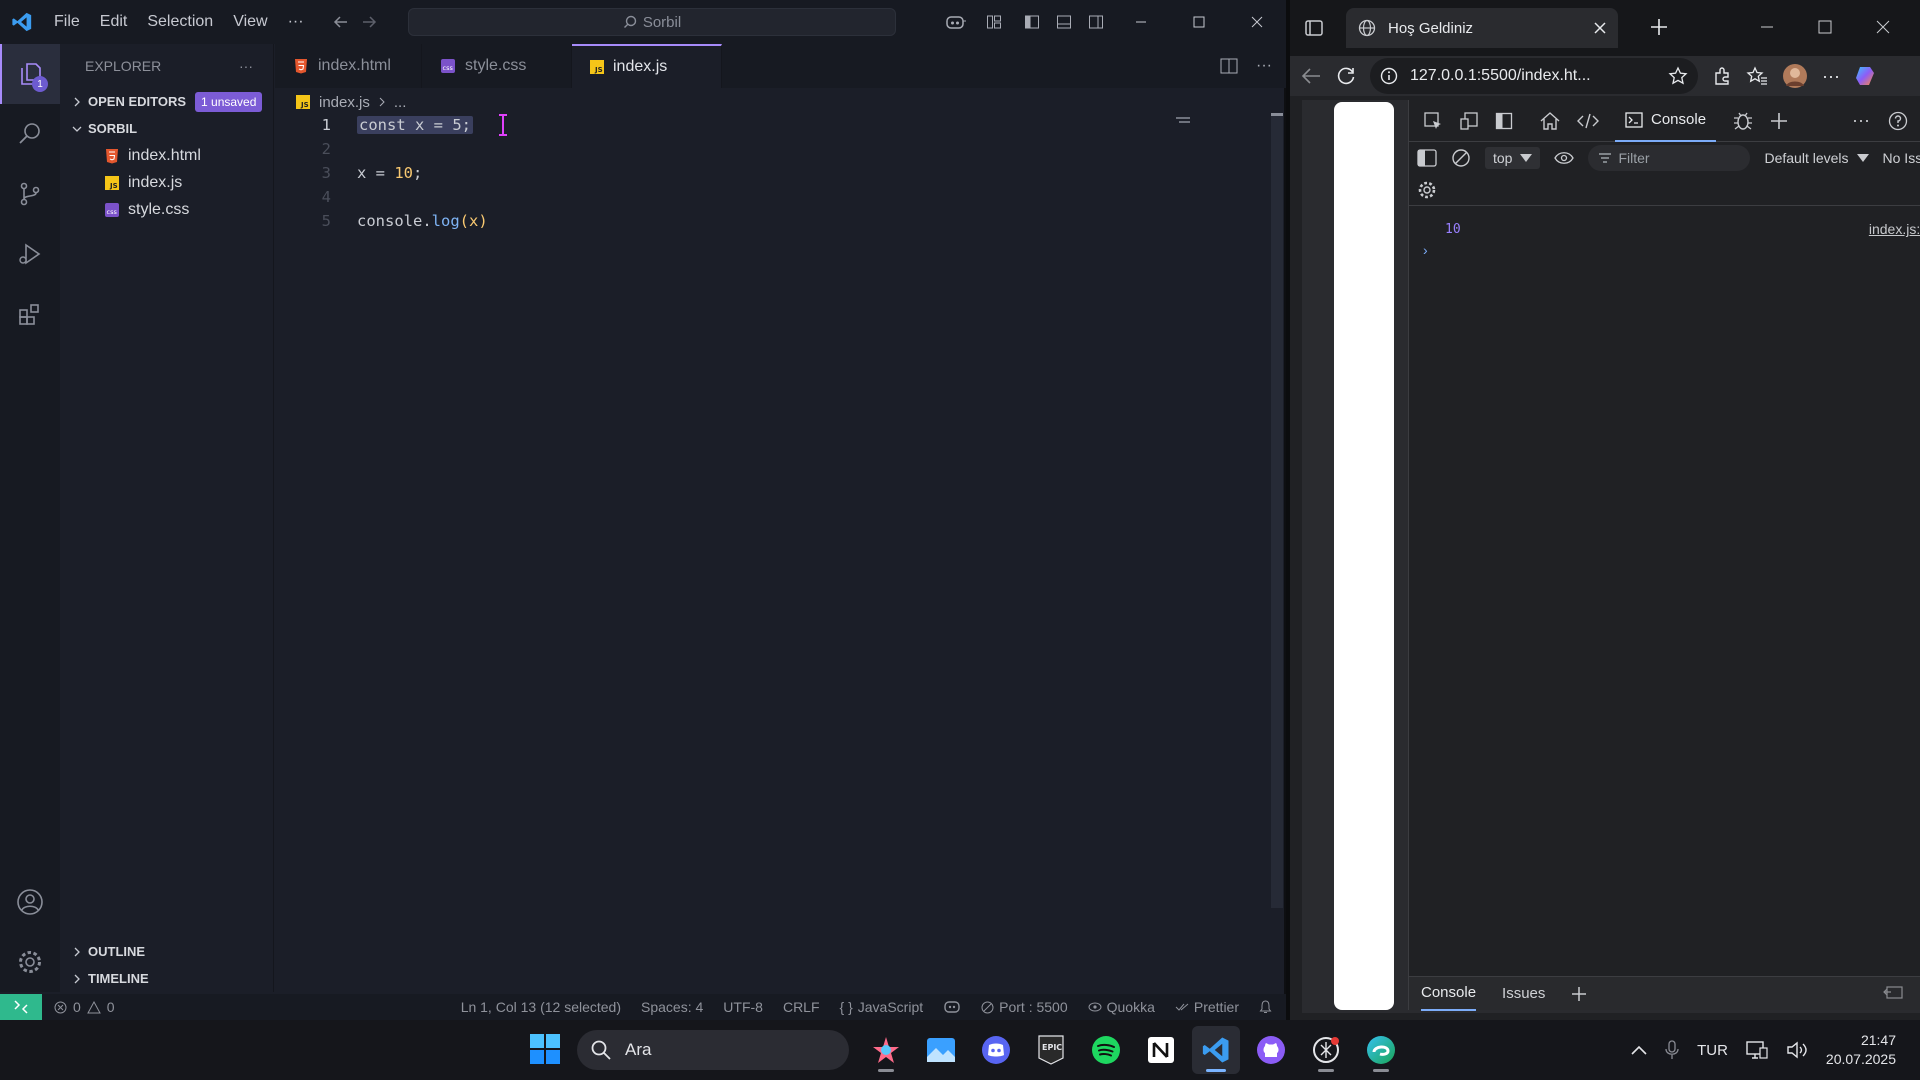 This screenshot has height=1080, width=1920. Describe the element at coordinates (1469, 121) in the screenshot. I see `device-emulation-icon` at that location.